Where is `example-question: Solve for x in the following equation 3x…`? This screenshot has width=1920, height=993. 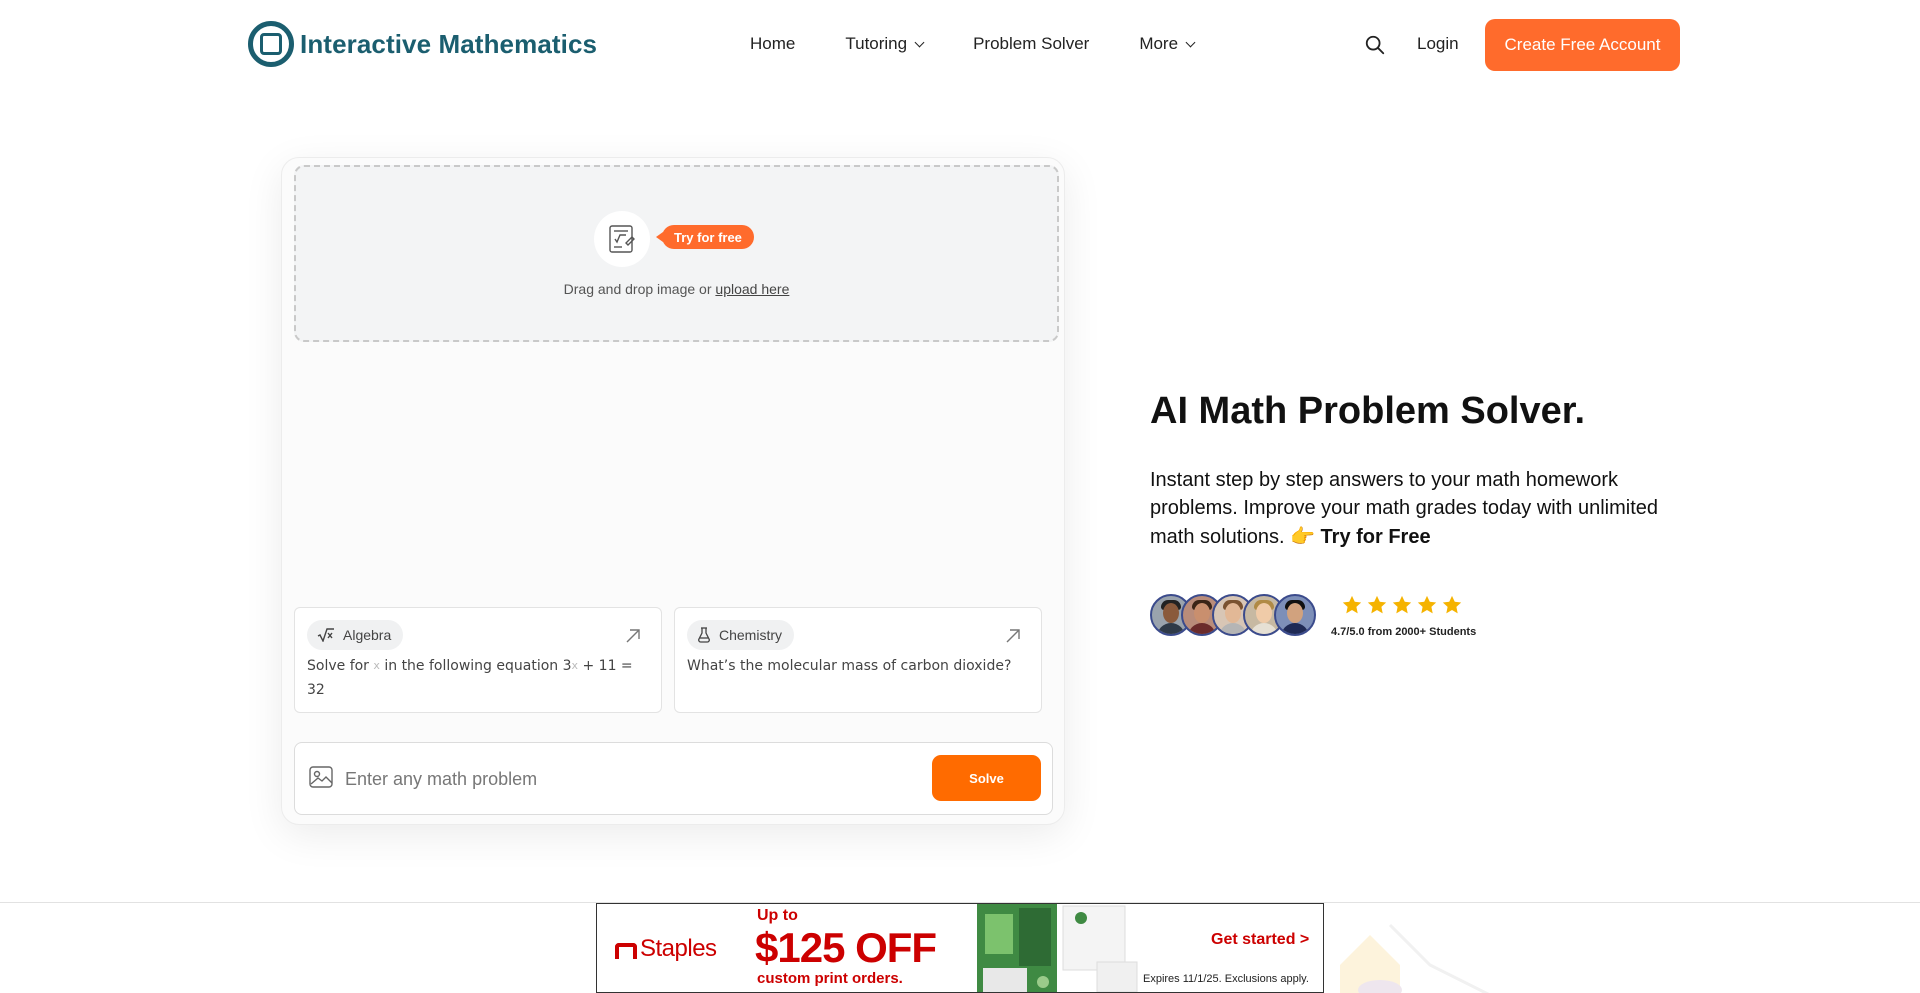 example-question: Solve for x in the following equation 3x… is located at coordinates (477, 678).